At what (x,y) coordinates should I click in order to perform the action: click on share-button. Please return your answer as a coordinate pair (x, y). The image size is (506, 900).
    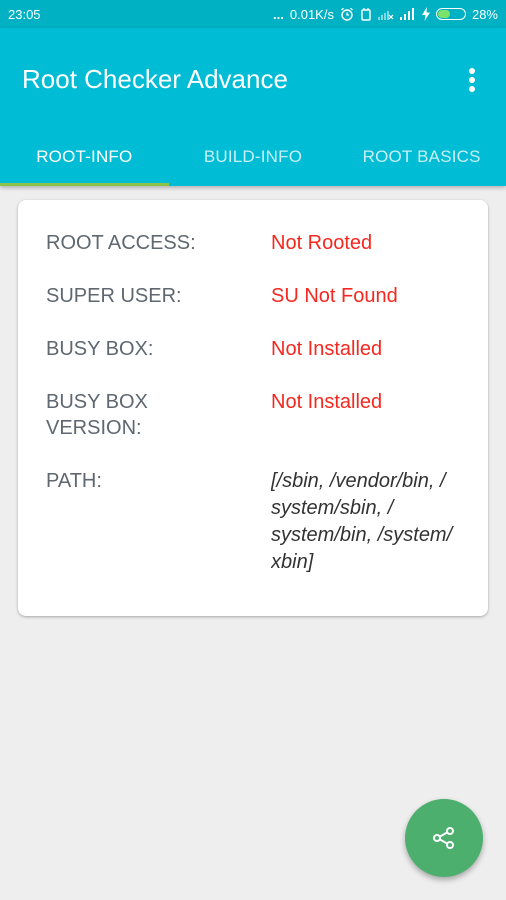
    Looking at the image, I should click on (444, 838).